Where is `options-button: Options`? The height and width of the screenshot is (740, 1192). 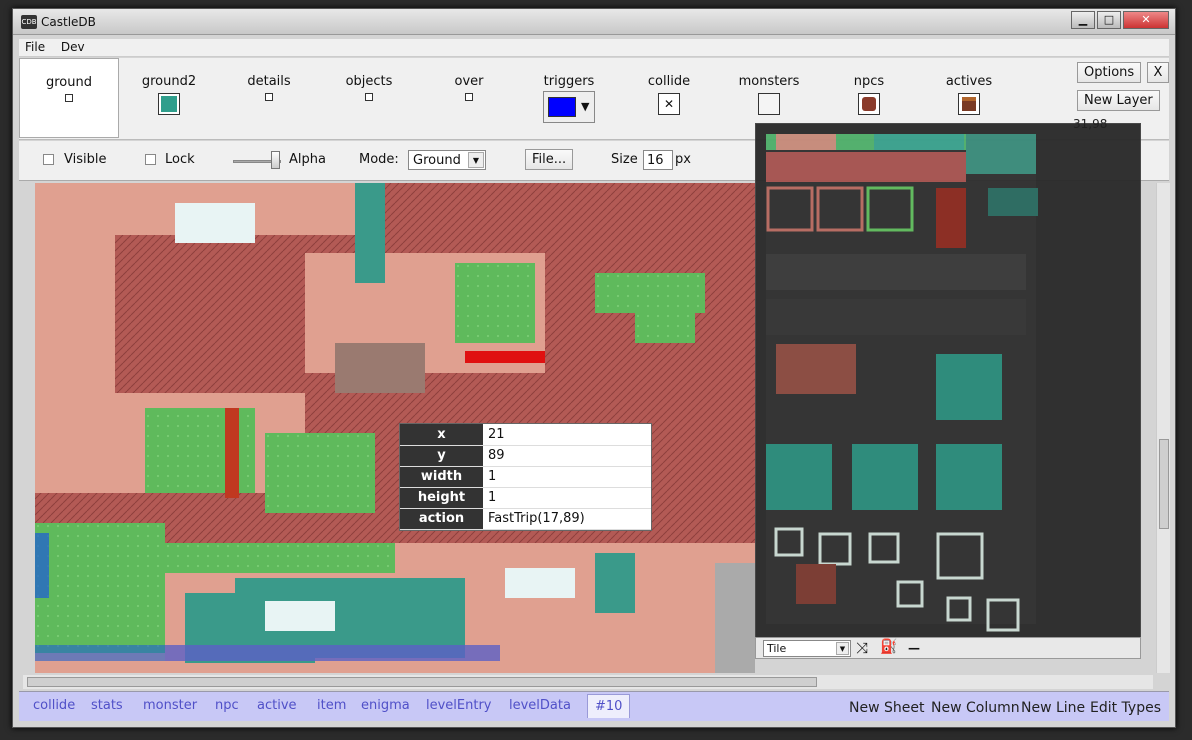 options-button: Options is located at coordinates (1109, 72).